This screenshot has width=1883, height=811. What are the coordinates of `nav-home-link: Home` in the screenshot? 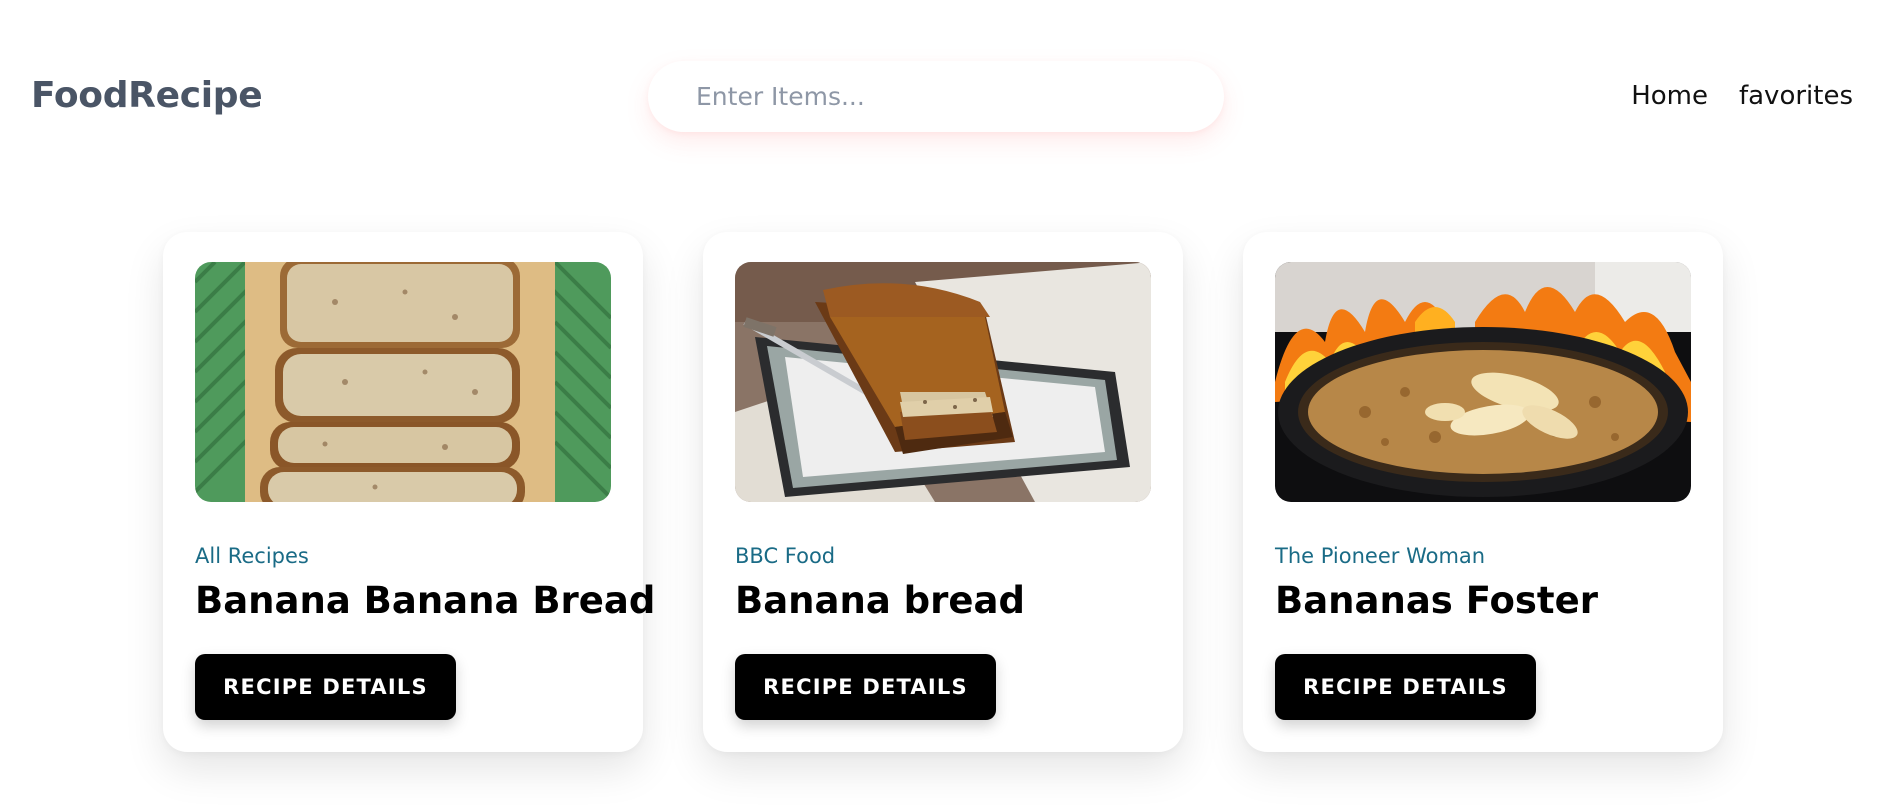 It's located at (1669, 96).